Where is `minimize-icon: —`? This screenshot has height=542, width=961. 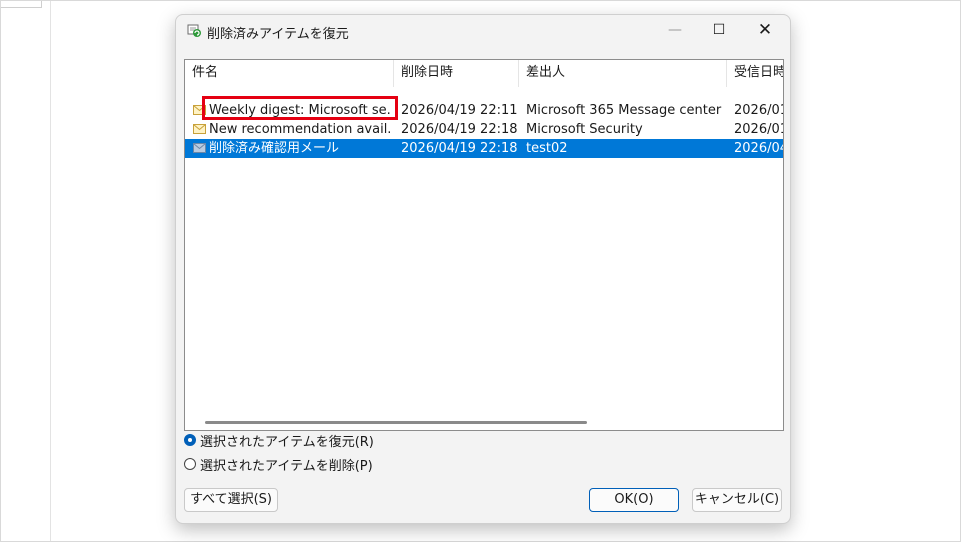 minimize-icon: — is located at coordinates (675, 30).